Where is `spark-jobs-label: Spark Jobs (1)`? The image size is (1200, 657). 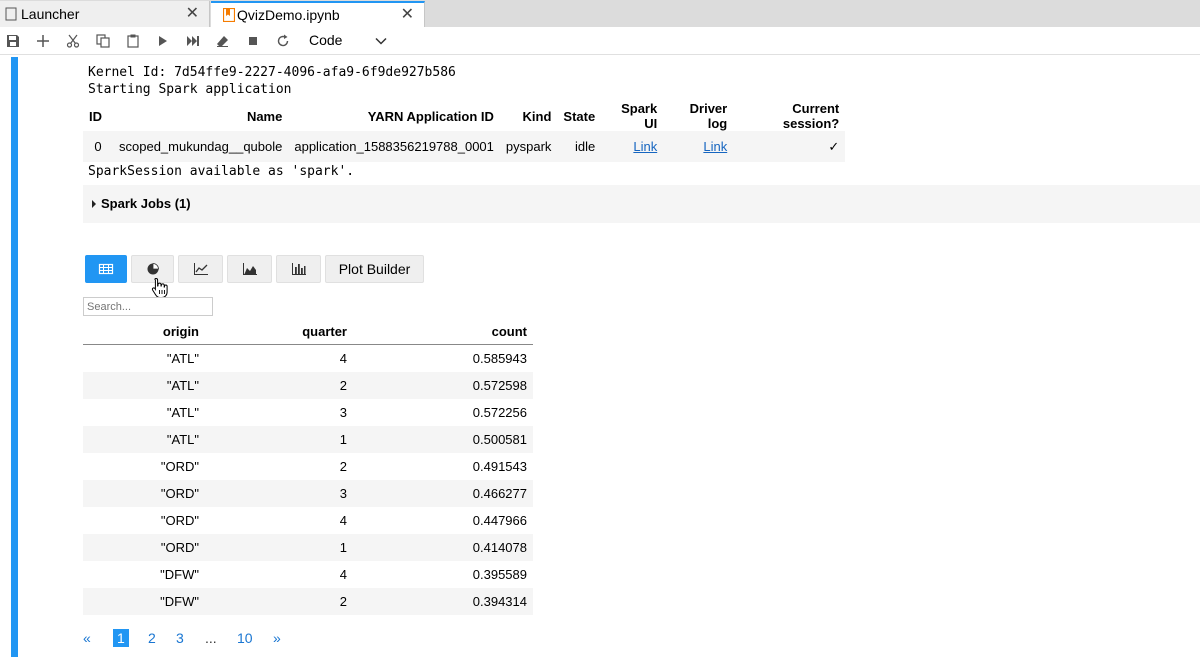
spark-jobs-label: Spark Jobs (1) is located at coordinates (146, 203).